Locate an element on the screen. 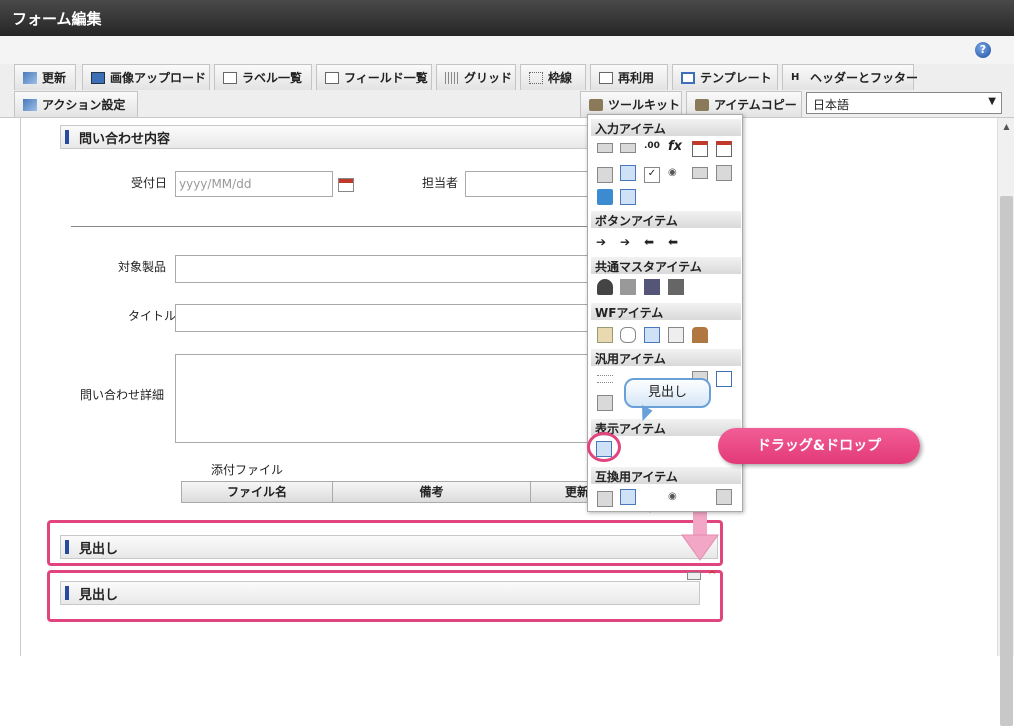 The image size is (1014, 726). textbox-icon is located at coordinates (605, 148).